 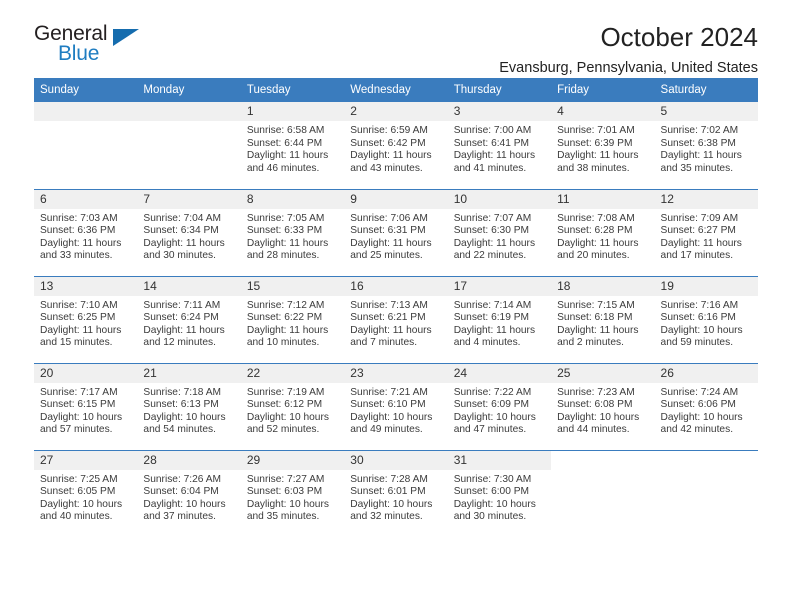 I want to click on sunset-time: Sunset: 6:34 PM, so click(x=181, y=231).